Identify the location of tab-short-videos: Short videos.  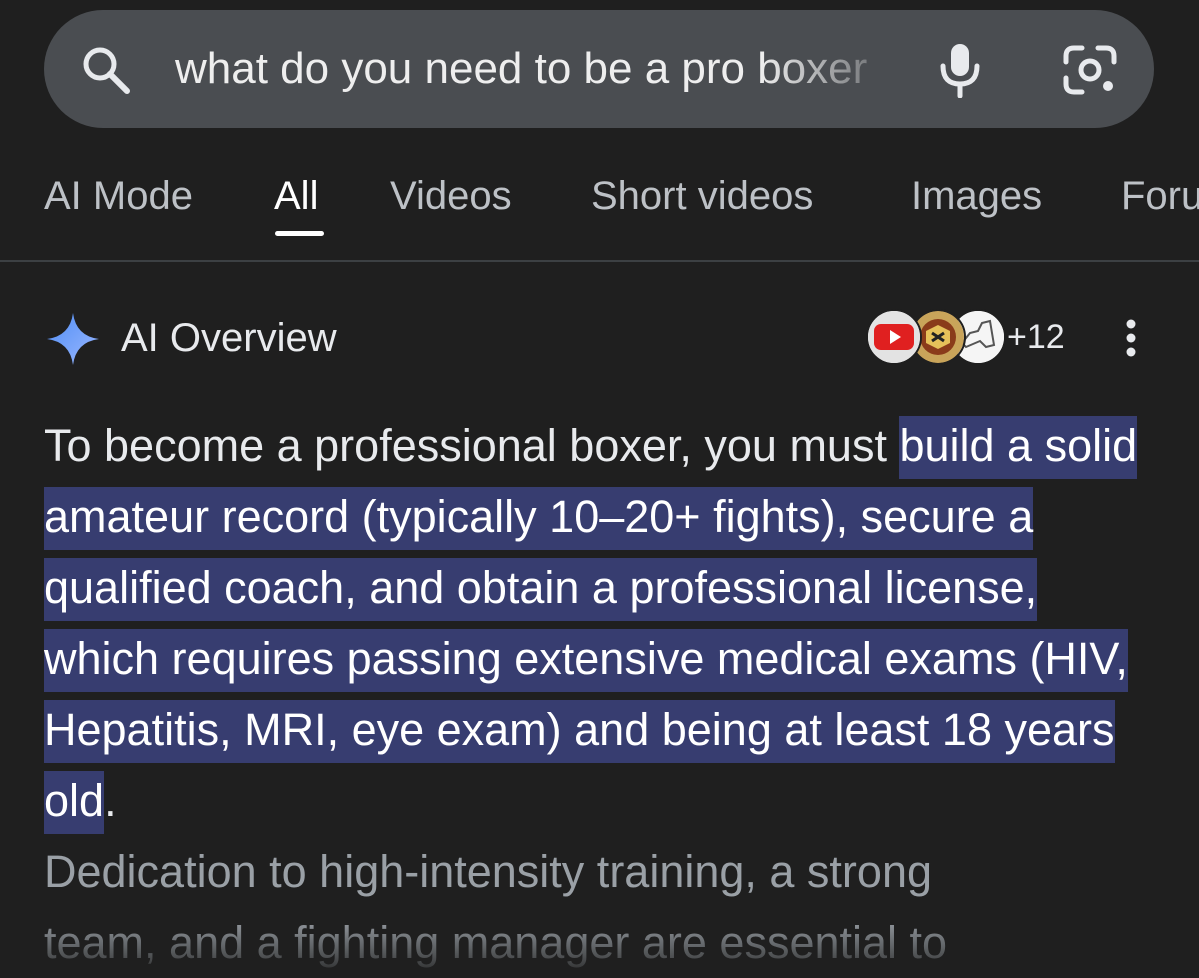
(702, 196).